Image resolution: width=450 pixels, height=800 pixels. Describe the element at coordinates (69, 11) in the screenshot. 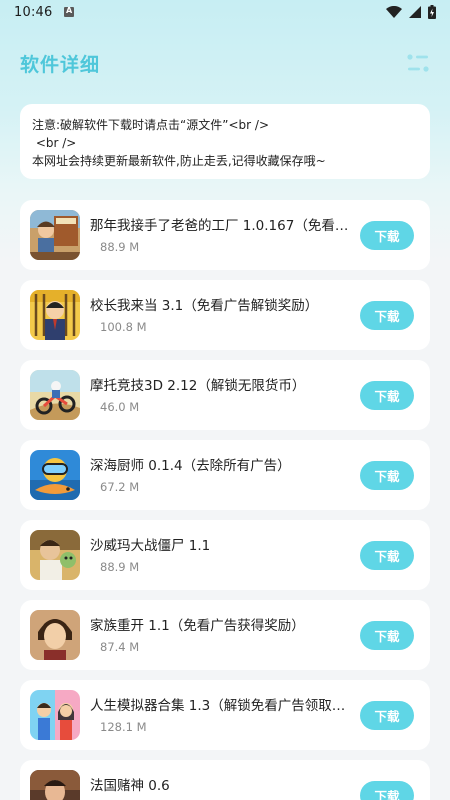

I see `notification-a-icon` at that location.